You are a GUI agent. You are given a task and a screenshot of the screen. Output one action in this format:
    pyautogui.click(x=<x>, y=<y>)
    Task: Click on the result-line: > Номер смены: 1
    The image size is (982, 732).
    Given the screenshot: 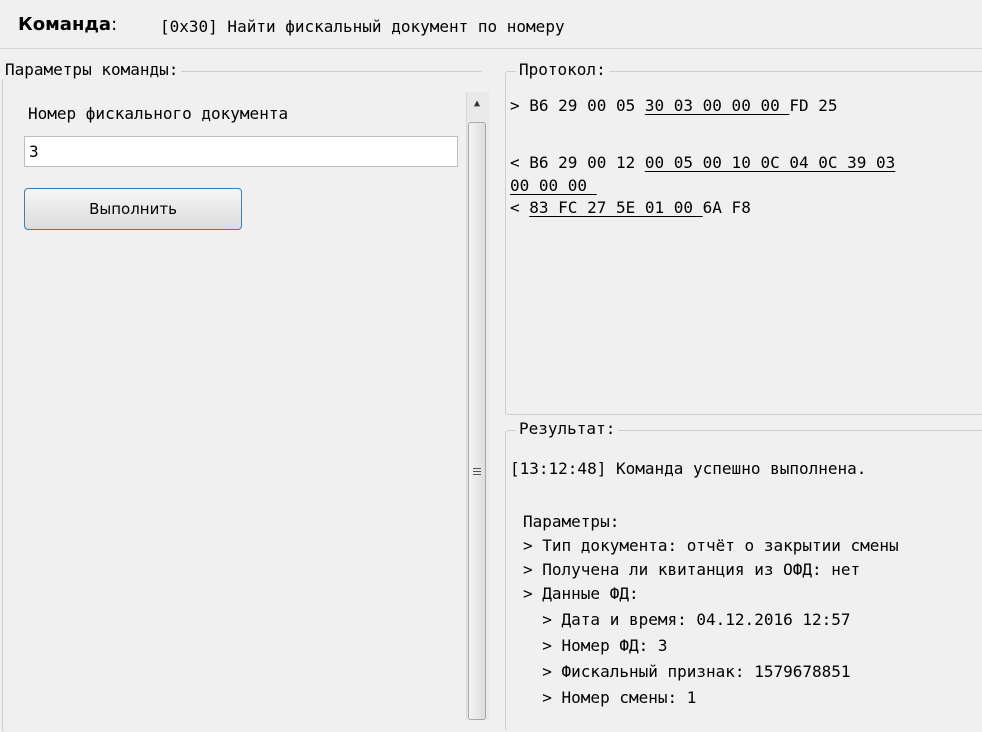 What is the action you would take?
    pyautogui.click(x=610, y=697)
    